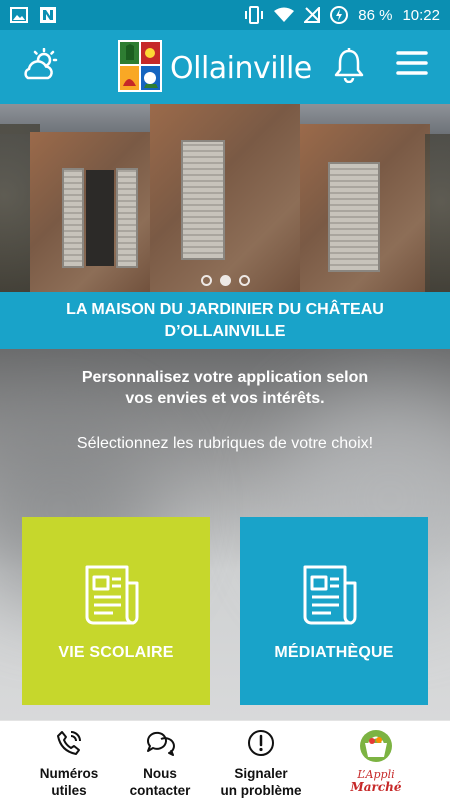 The image size is (450, 800). Describe the element at coordinates (261, 782) in the screenshot. I see `nav-label: Signaler un problème` at that location.